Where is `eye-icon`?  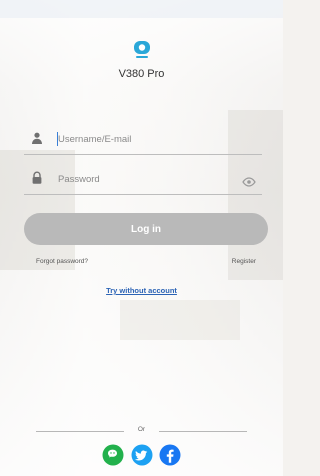
eye-icon is located at coordinates (249, 180).